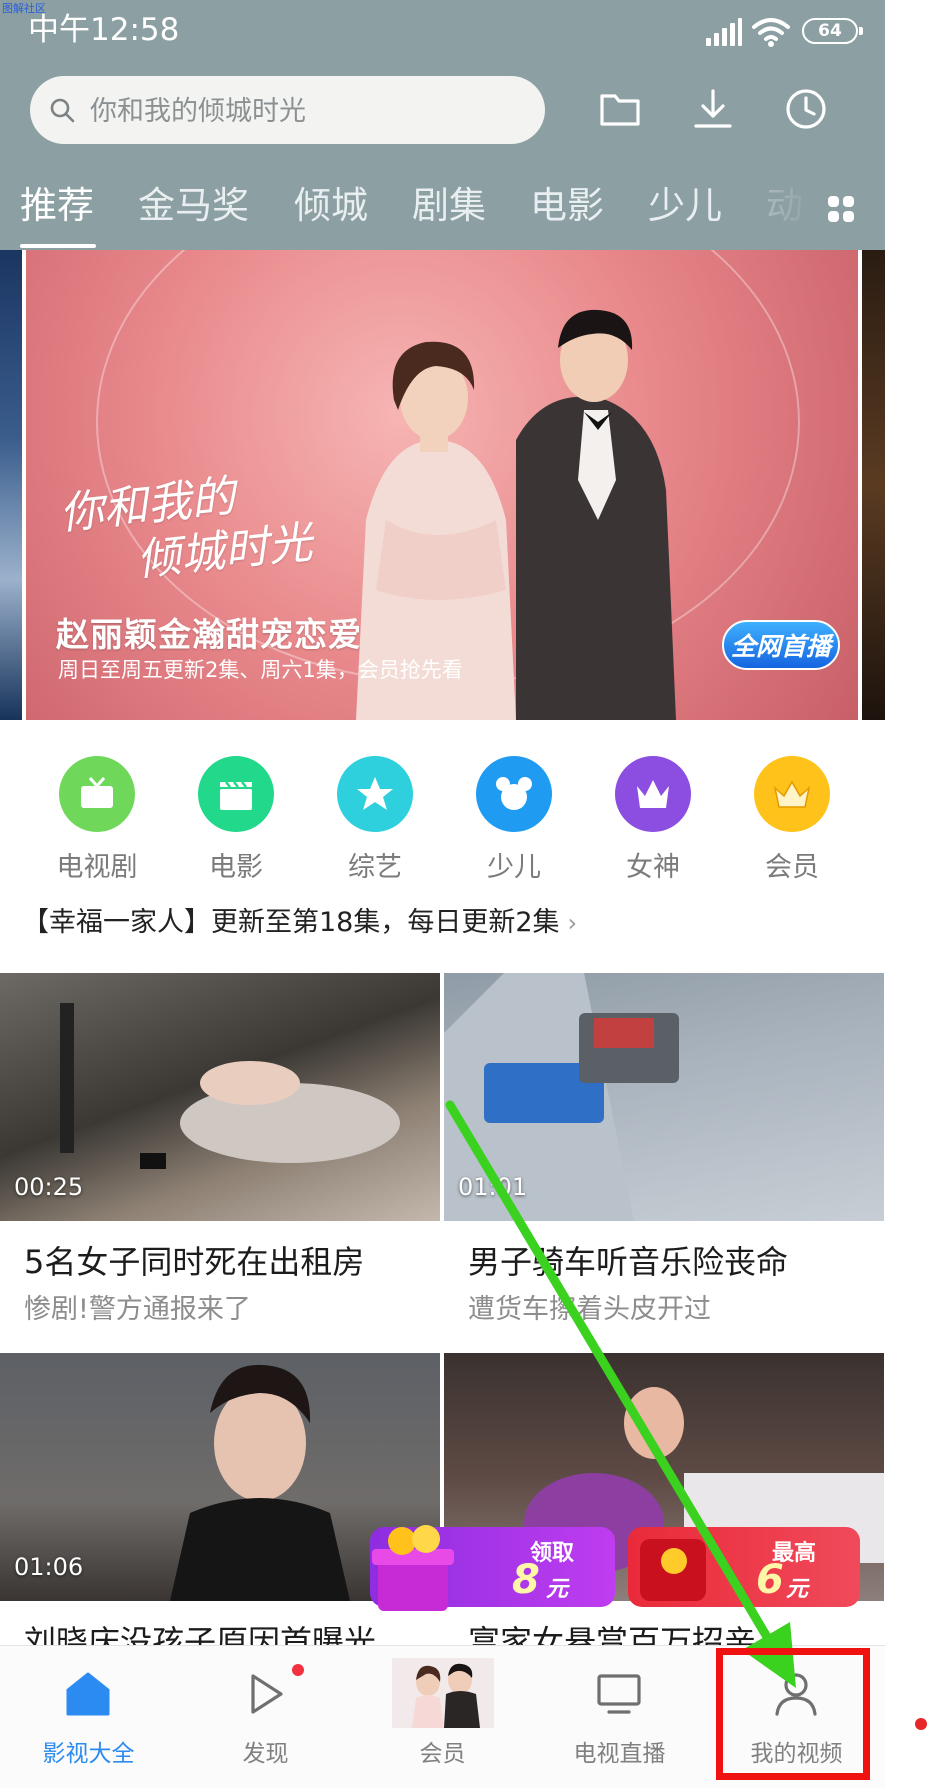 This screenshot has width=934, height=1788. What do you see at coordinates (526, 1580) in the screenshot?
I see `promo-claim-amount: 8` at bounding box center [526, 1580].